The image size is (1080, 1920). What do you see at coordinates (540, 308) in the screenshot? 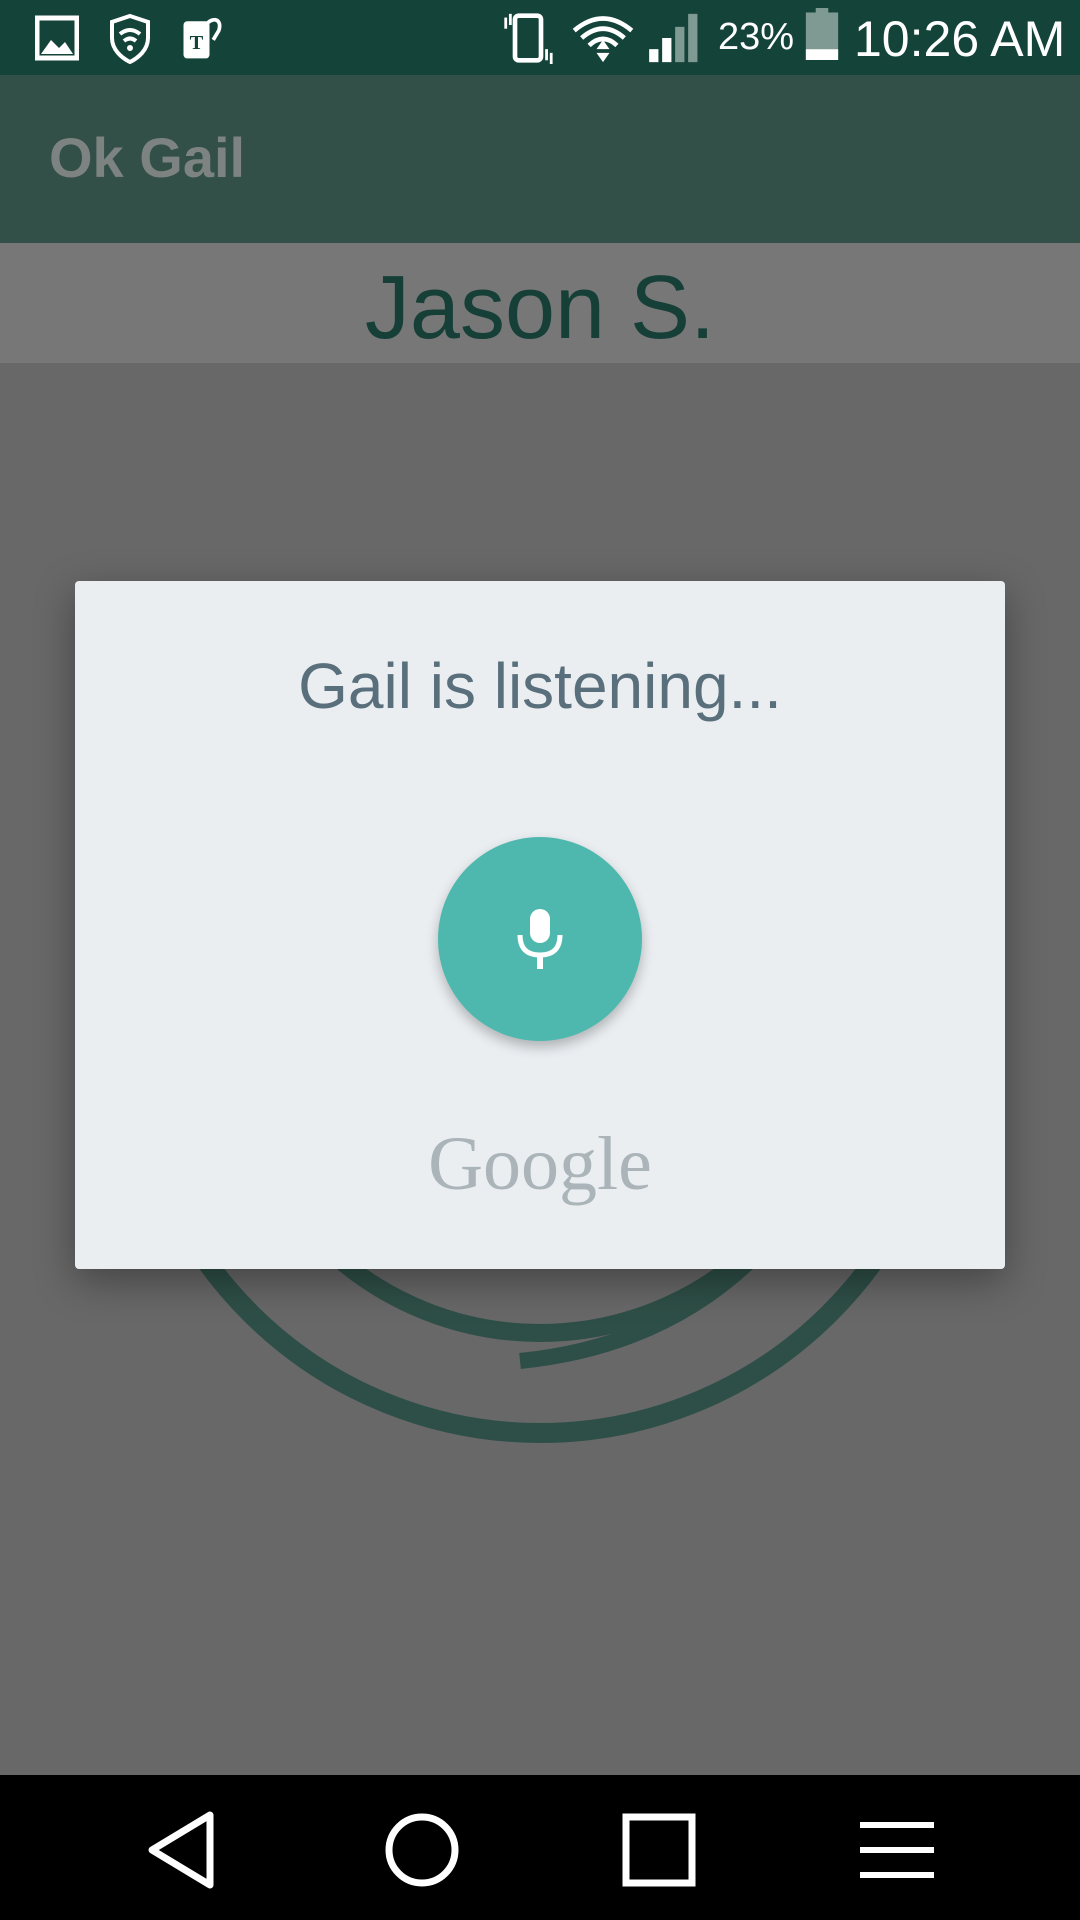
I see `contact-name: Jason S.` at bounding box center [540, 308].